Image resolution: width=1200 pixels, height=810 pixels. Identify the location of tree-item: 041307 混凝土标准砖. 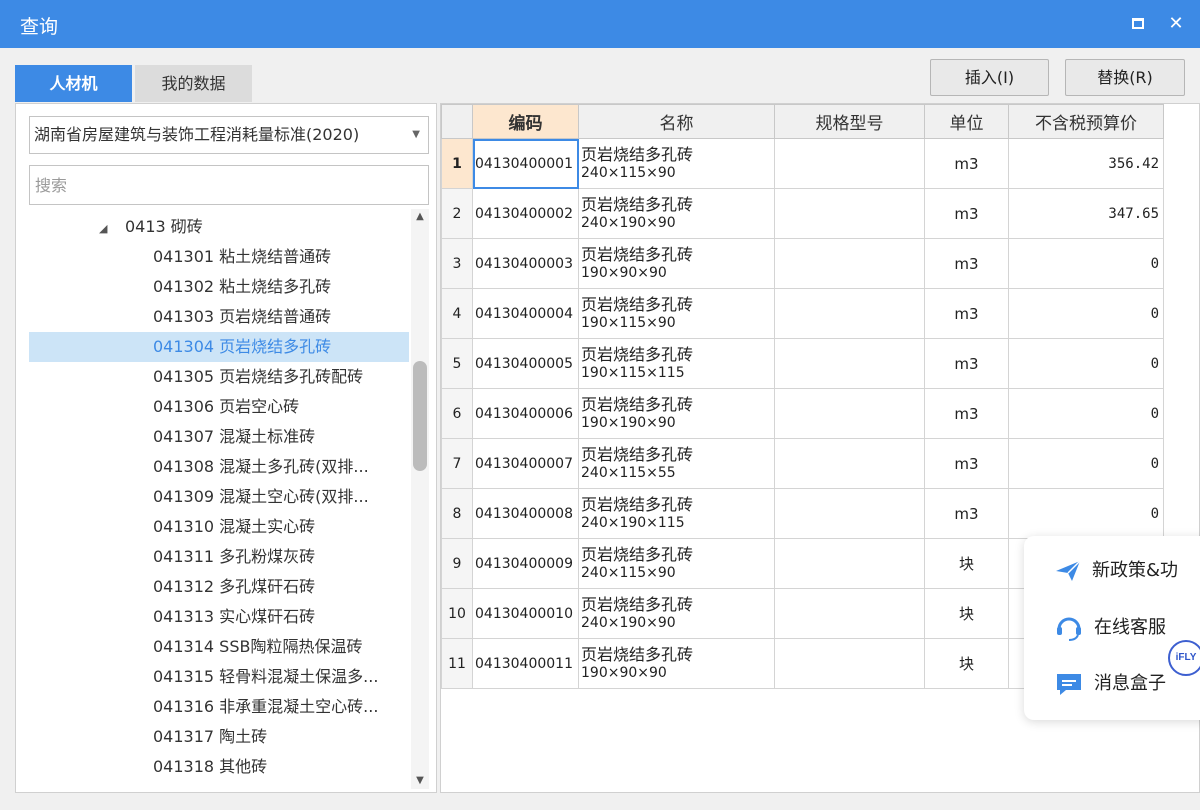
(219, 437).